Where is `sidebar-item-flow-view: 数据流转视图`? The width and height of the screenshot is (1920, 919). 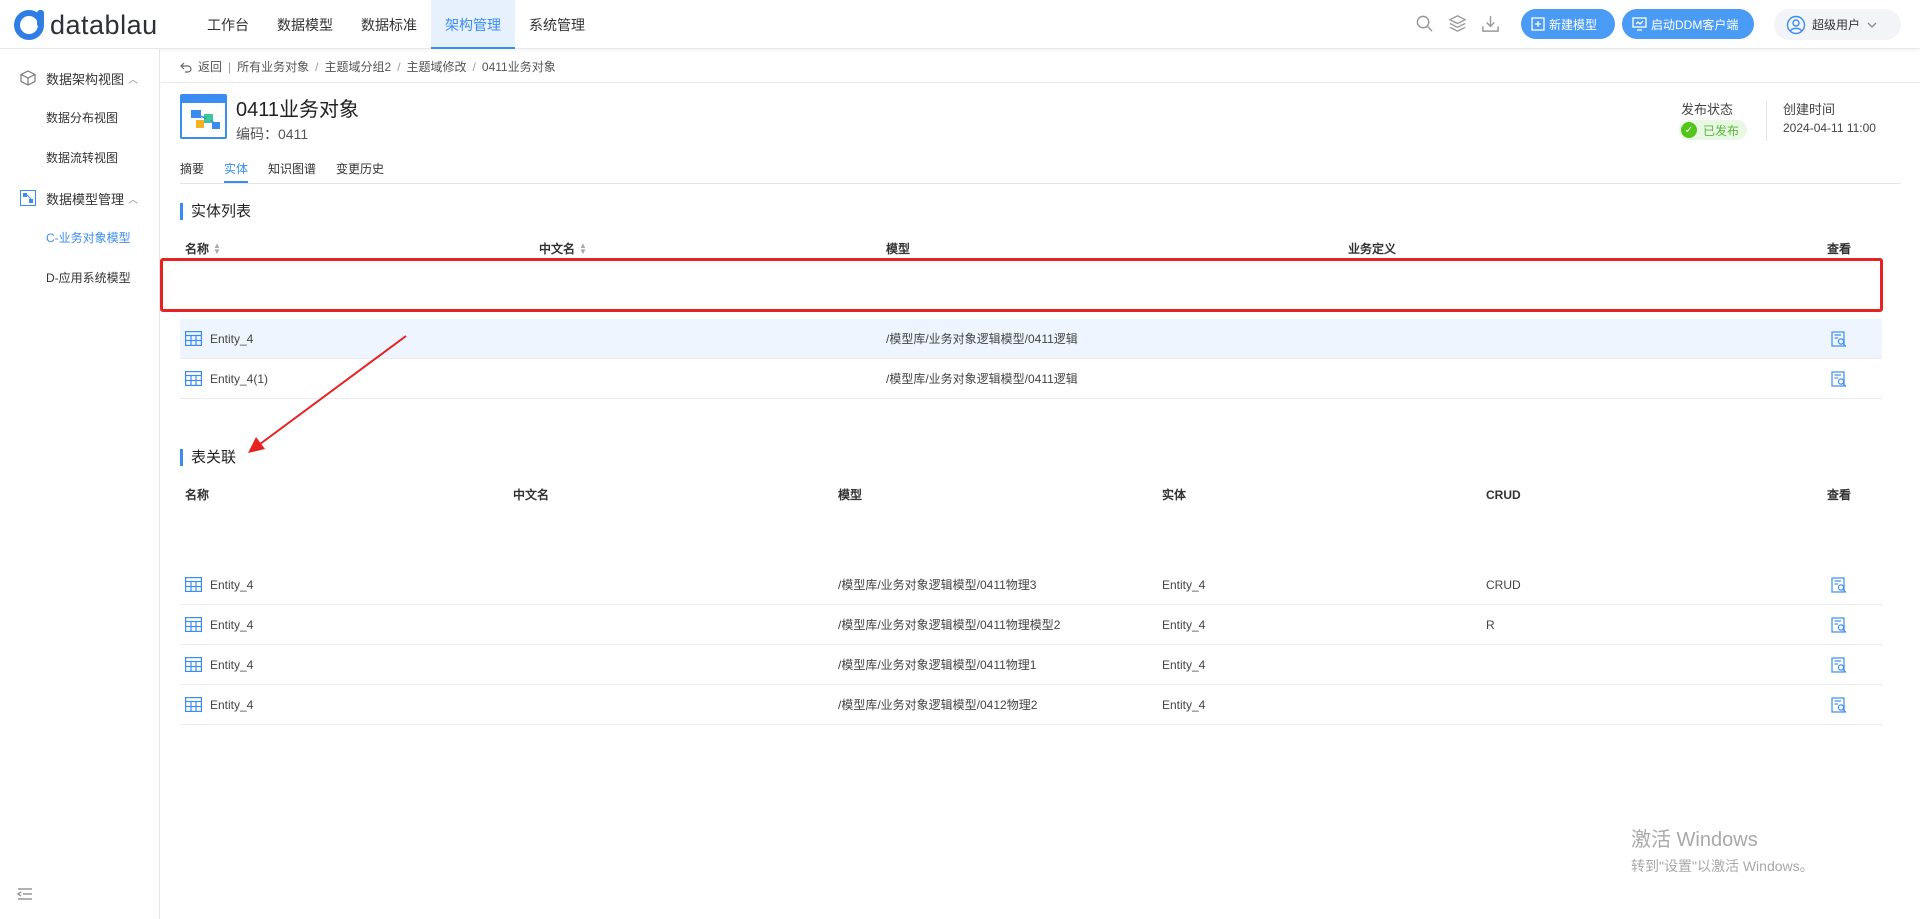
sidebar-item-flow-view: 数据流转视图 is located at coordinates (80, 158).